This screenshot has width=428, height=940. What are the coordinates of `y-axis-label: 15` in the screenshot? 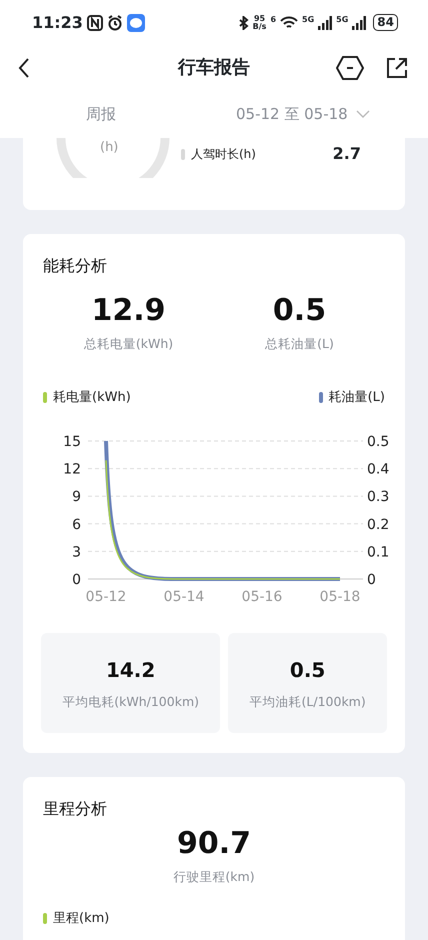 It's located at (72, 442).